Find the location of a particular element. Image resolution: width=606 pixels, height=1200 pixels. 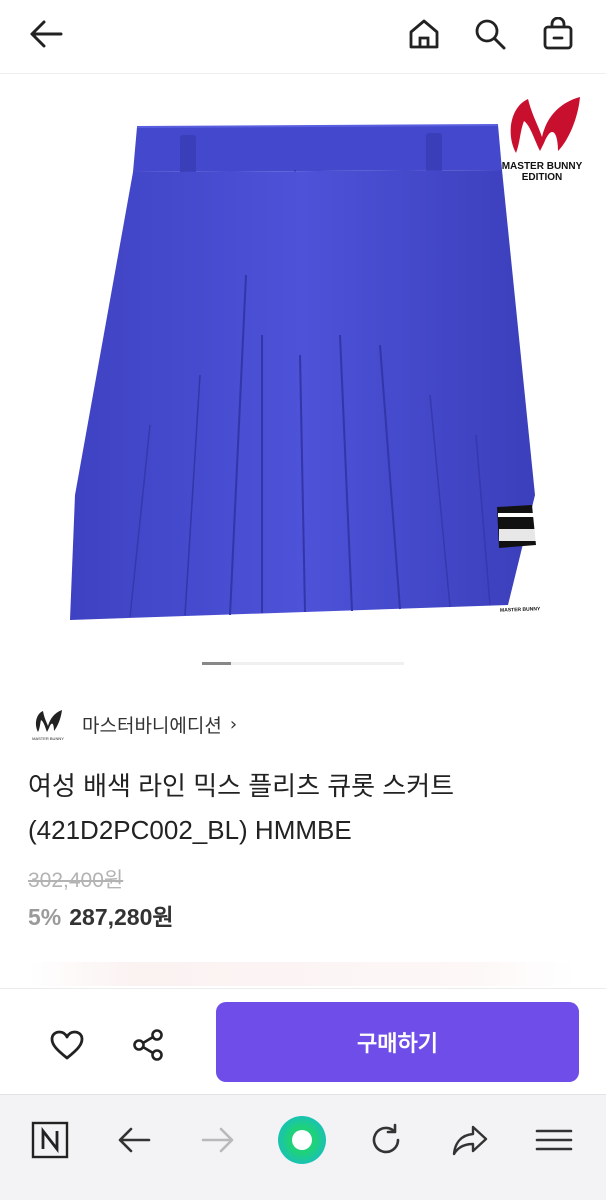

naver-n-icon is located at coordinates (50, 1140).